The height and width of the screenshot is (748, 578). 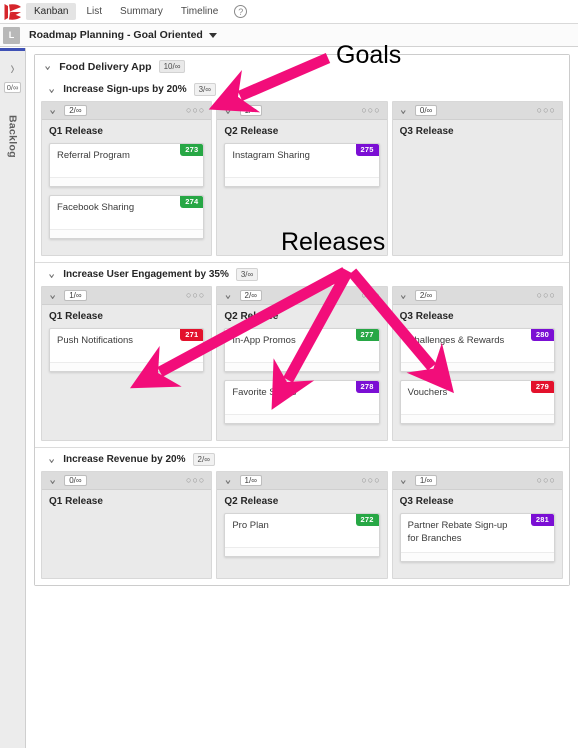 I want to click on card-id-badge: 275, so click(x=367, y=150).